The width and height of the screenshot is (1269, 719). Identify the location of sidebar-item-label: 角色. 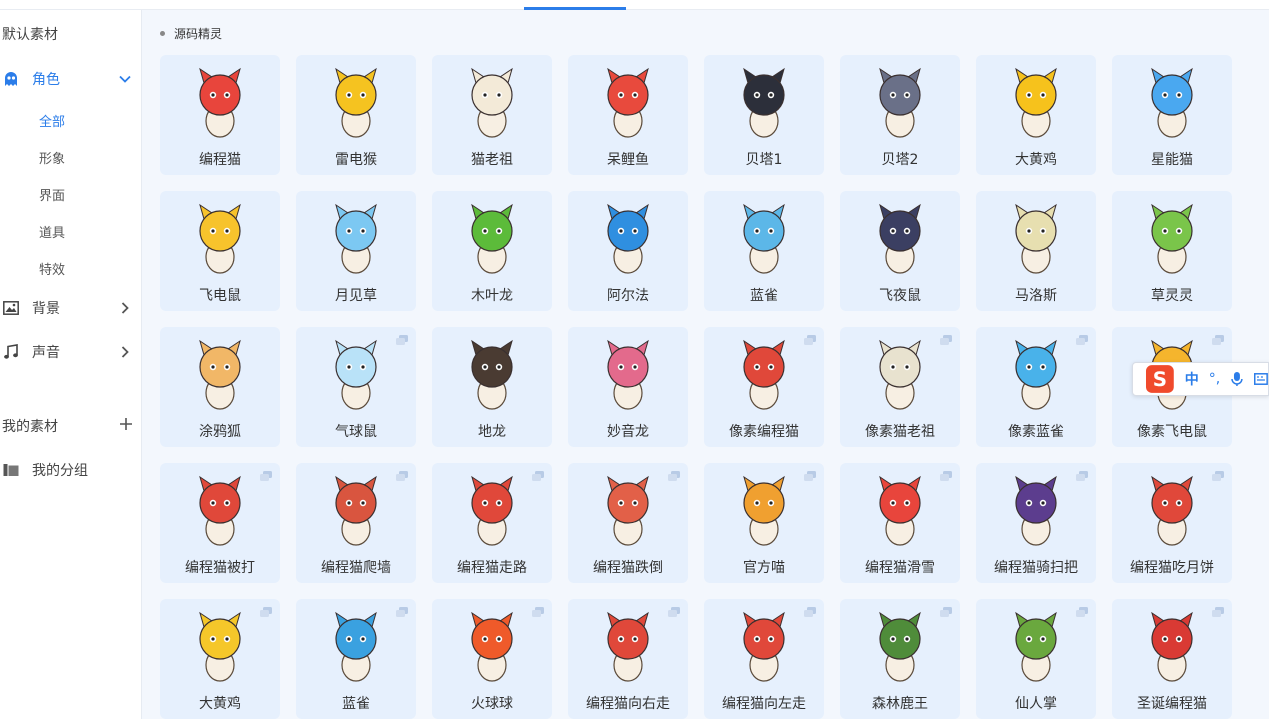
(46, 80).